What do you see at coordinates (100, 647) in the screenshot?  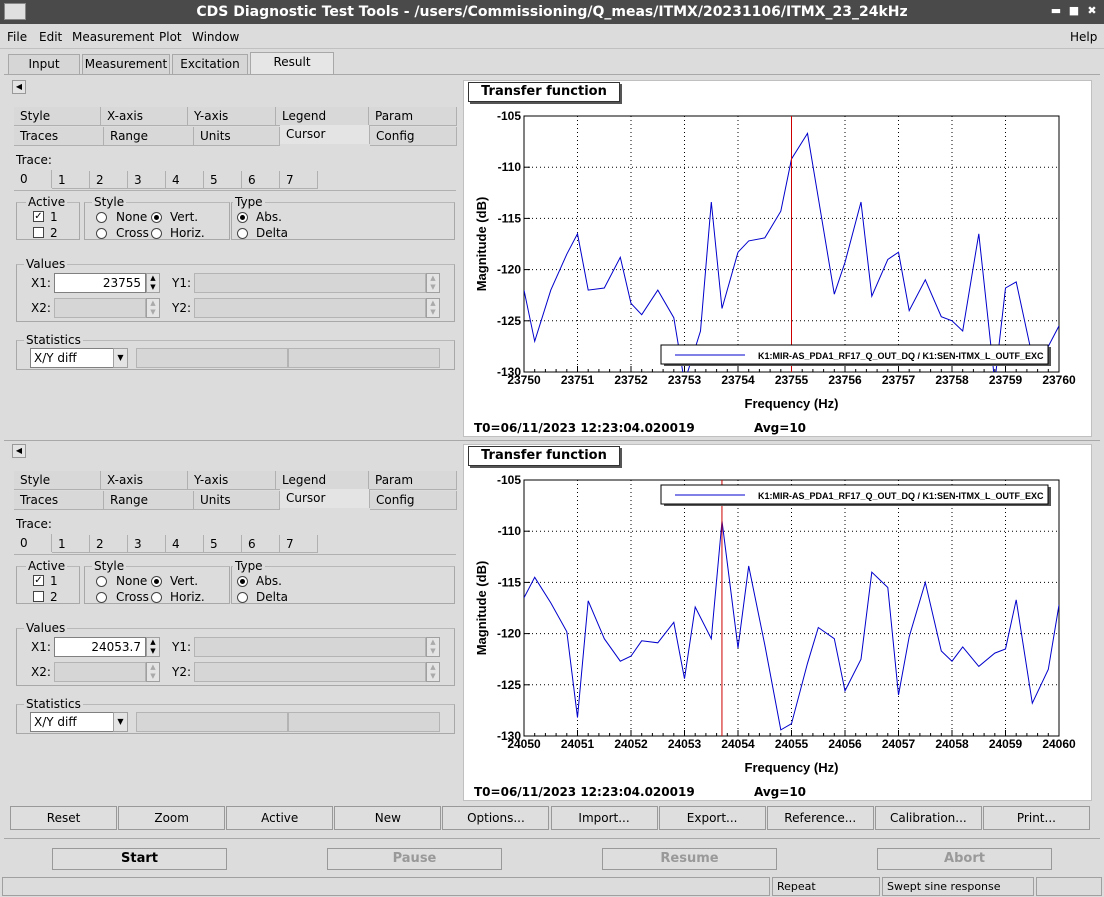 I see `x1-input: 24053.7` at bounding box center [100, 647].